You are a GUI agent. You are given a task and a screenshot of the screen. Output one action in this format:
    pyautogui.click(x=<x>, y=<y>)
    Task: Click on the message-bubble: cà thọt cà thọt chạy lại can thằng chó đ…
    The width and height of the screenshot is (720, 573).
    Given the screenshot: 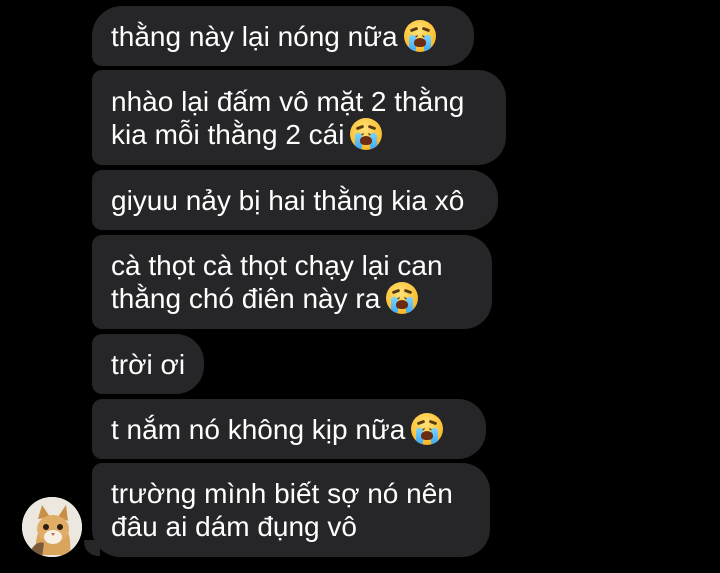 What is the action you would take?
    pyautogui.click(x=292, y=282)
    